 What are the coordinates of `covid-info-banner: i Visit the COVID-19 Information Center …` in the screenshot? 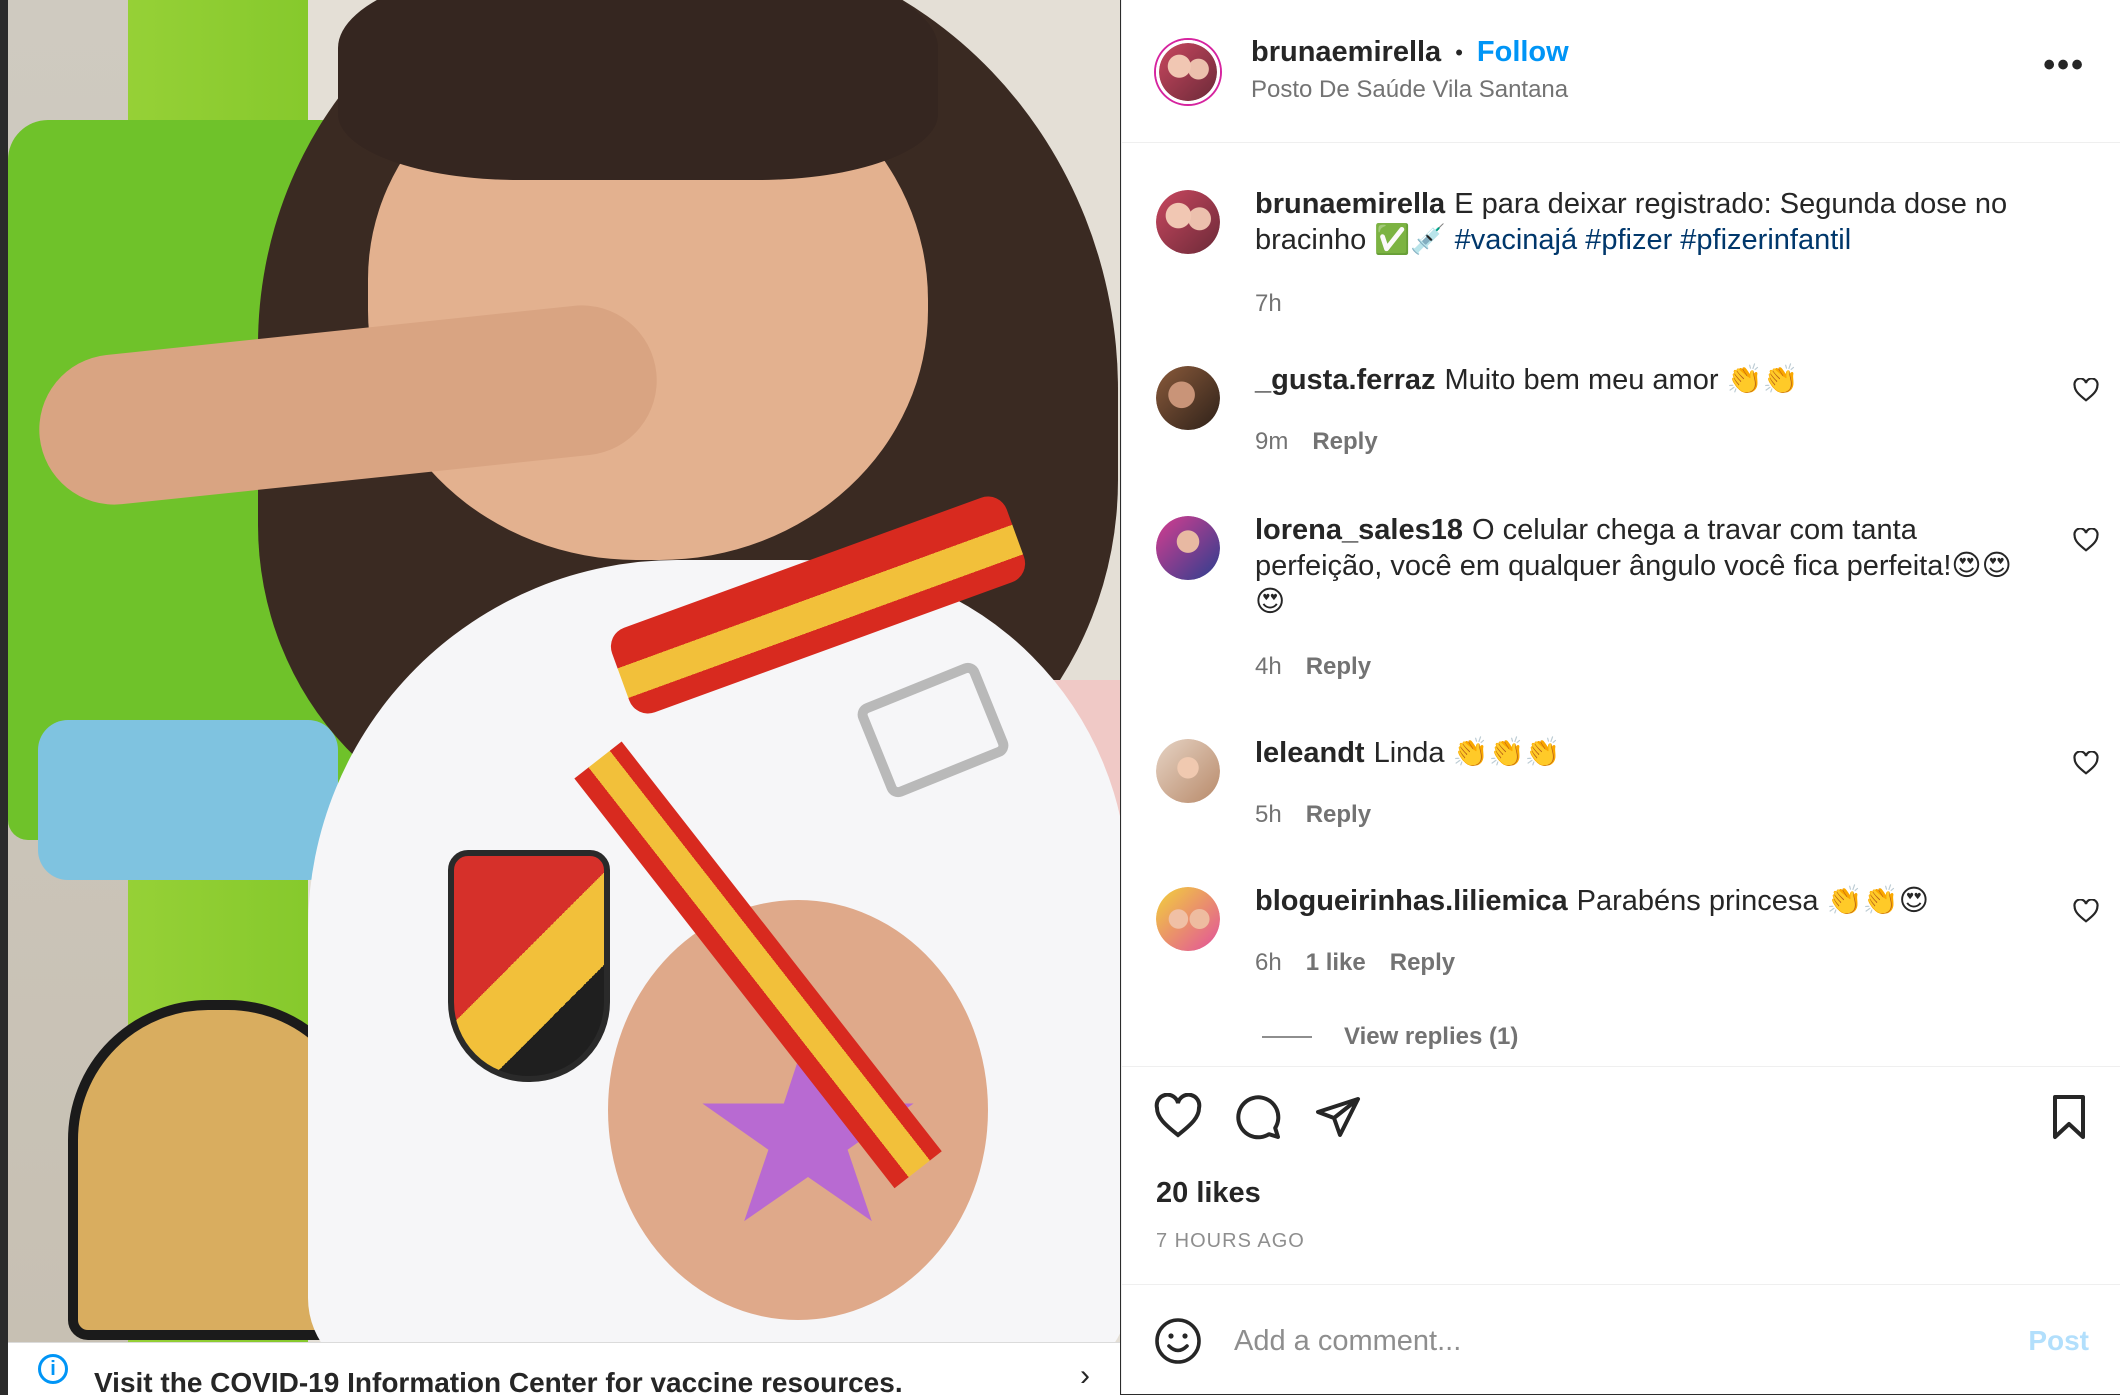 It's located at (564, 1368).